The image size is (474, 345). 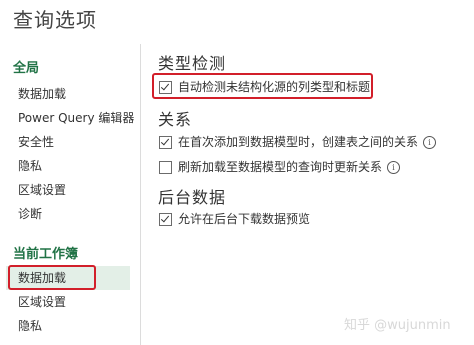 What do you see at coordinates (76, 118) in the screenshot?
I see `sidebar-item-label: Power Query 编辑器` at bounding box center [76, 118].